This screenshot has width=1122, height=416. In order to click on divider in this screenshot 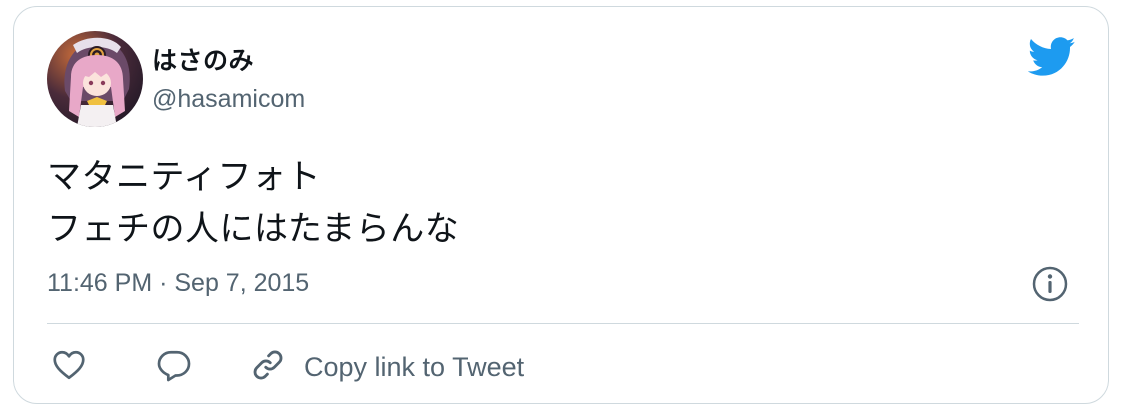, I will do `click(563, 323)`.